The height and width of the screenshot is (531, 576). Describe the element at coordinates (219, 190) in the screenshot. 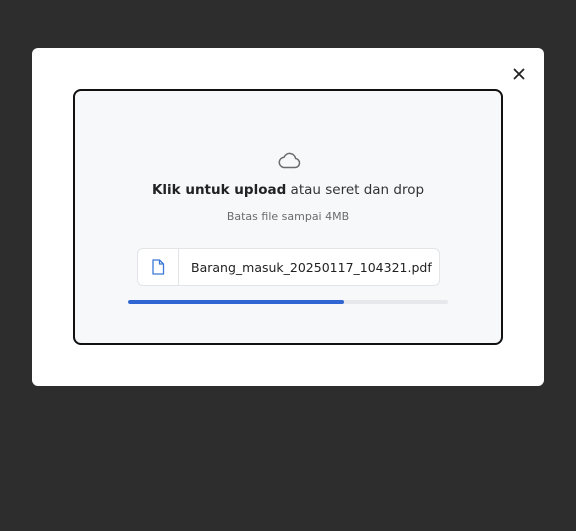

I see `click-to-upload-link: Klik untuk upload` at that location.